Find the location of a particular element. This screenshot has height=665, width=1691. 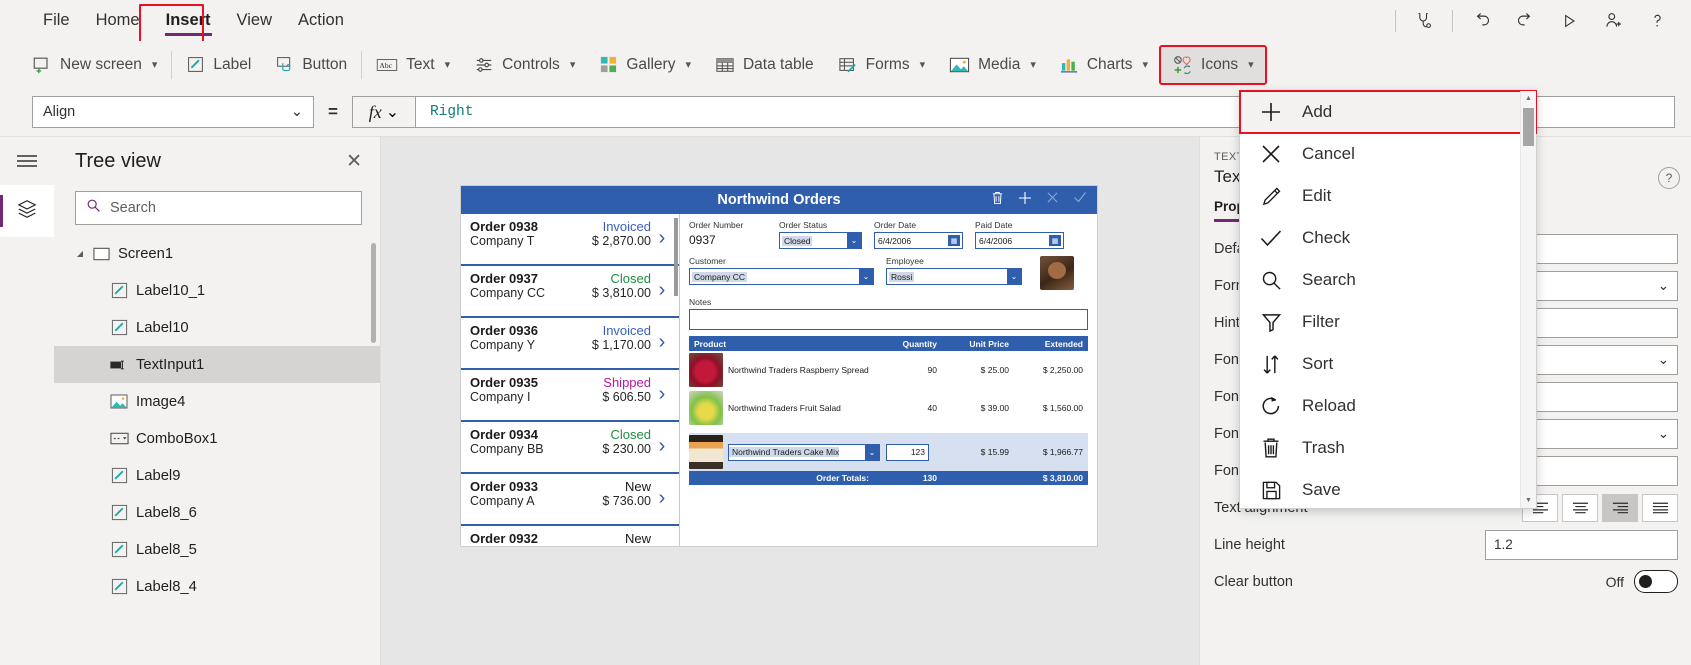

icons-menu-item-add: Add is located at coordinates (1388, 112).